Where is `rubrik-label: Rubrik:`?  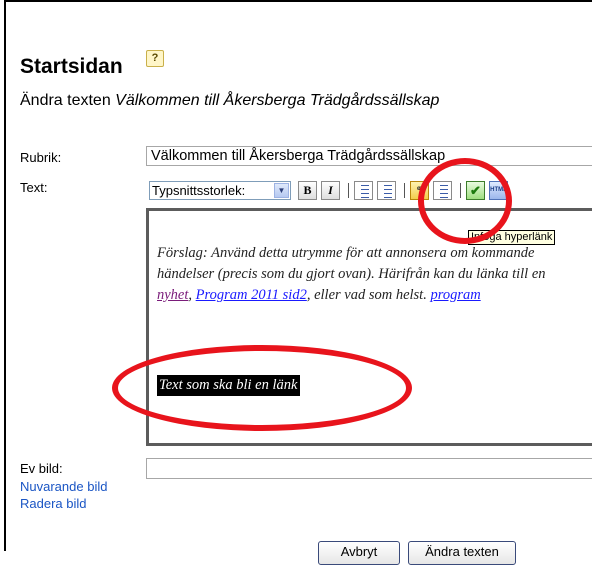 rubrik-label: Rubrik: is located at coordinates (41, 157).